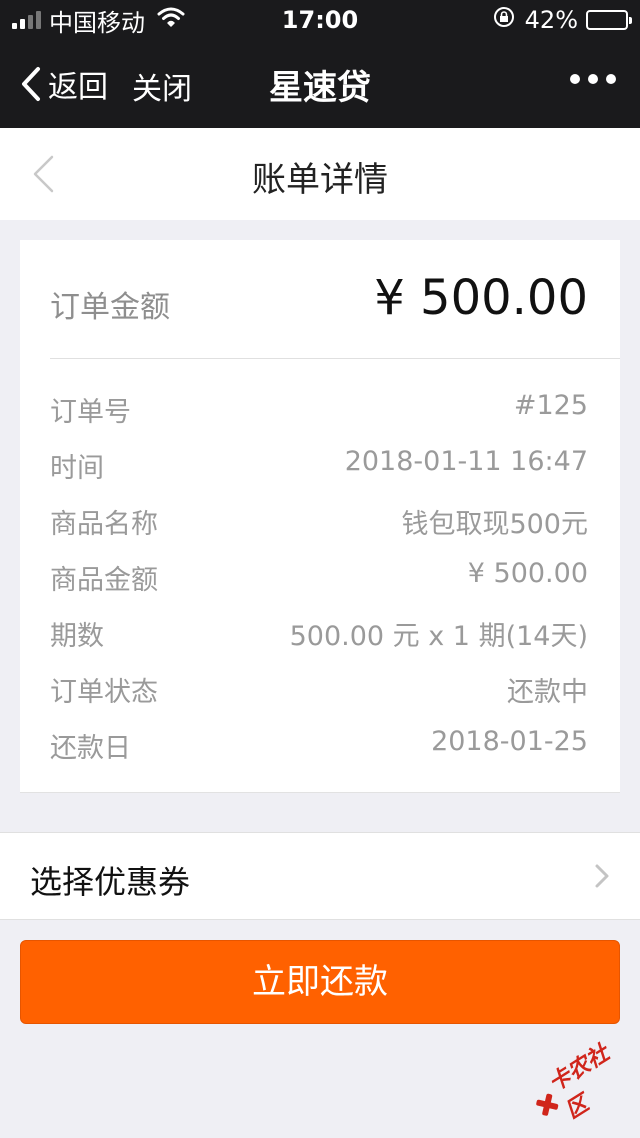  Describe the element at coordinates (319, 408) in the screenshot. I see `detail-row-order-number: 订单号 #125` at that location.